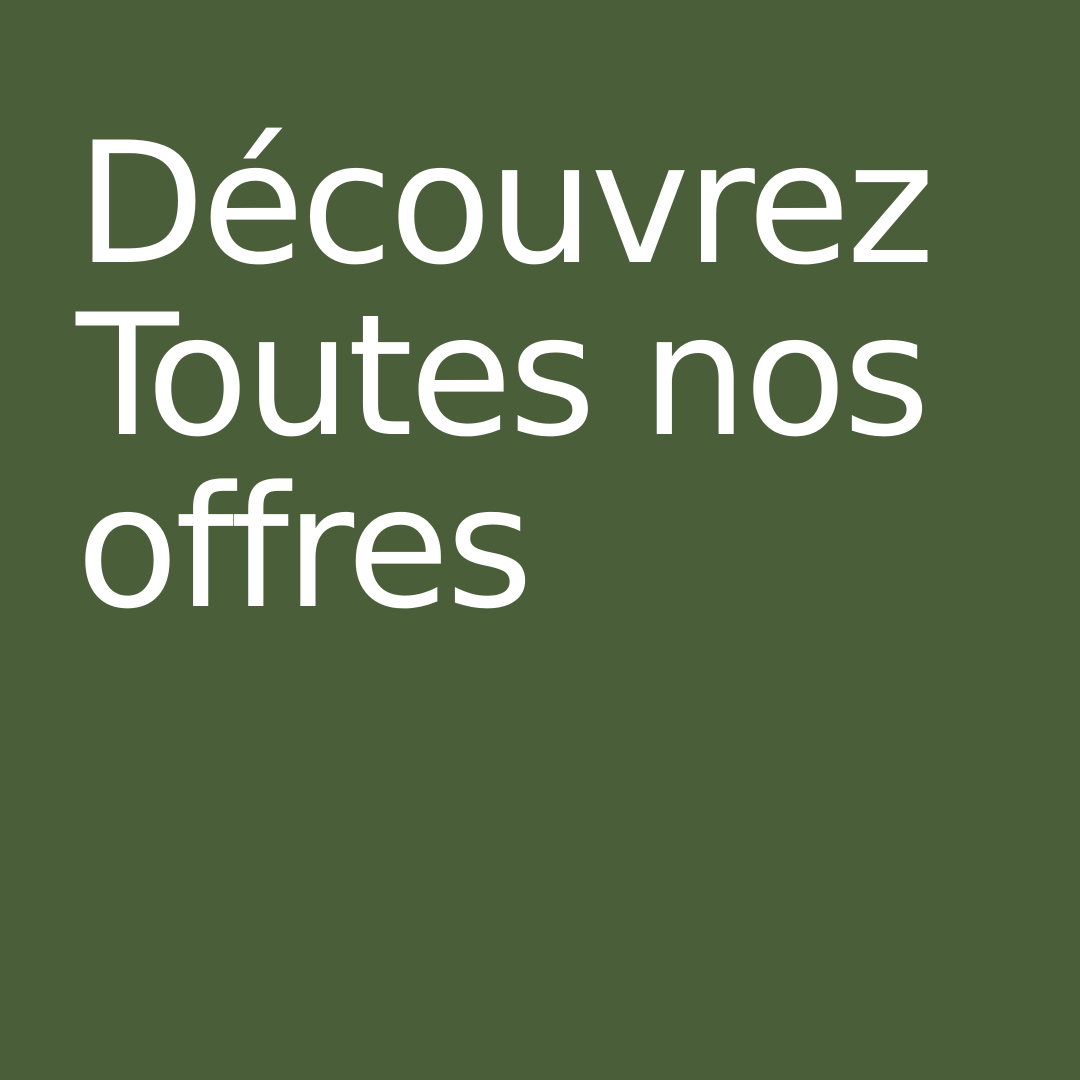  What do you see at coordinates (304, 548) in the screenshot?
I see `headline-line-3: offres` at bounding box center [304, 548].